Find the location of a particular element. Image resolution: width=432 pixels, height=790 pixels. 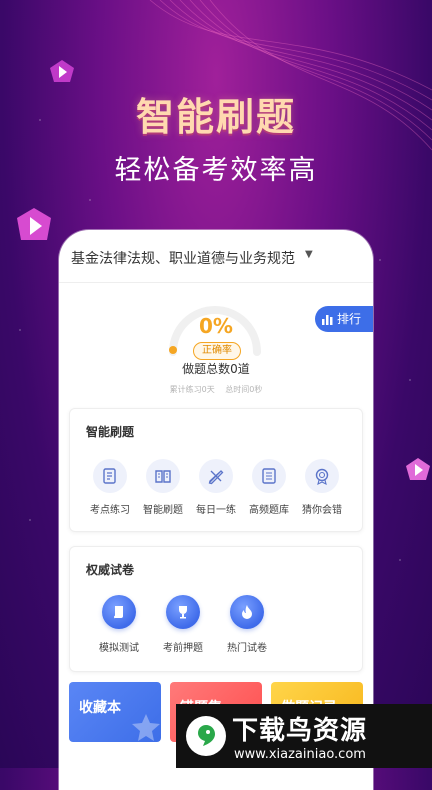

watermark-title: 下载鸟资源 is located at coordinates (300, 731).